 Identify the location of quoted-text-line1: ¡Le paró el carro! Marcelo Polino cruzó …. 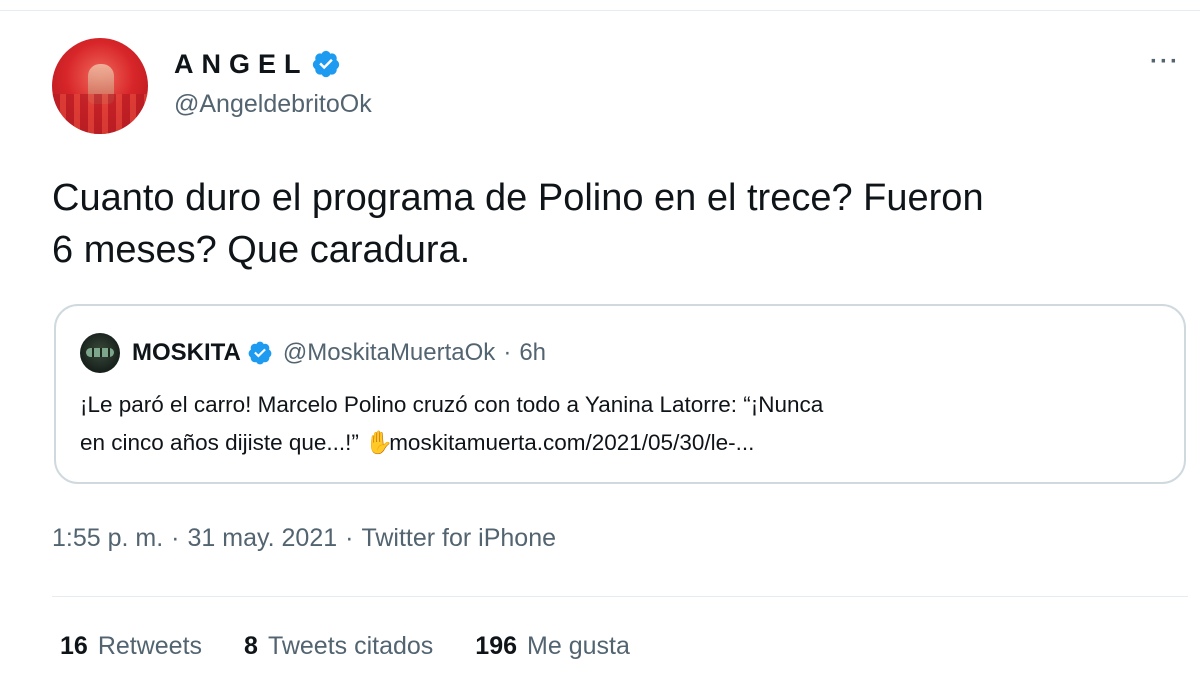
(452, 404).